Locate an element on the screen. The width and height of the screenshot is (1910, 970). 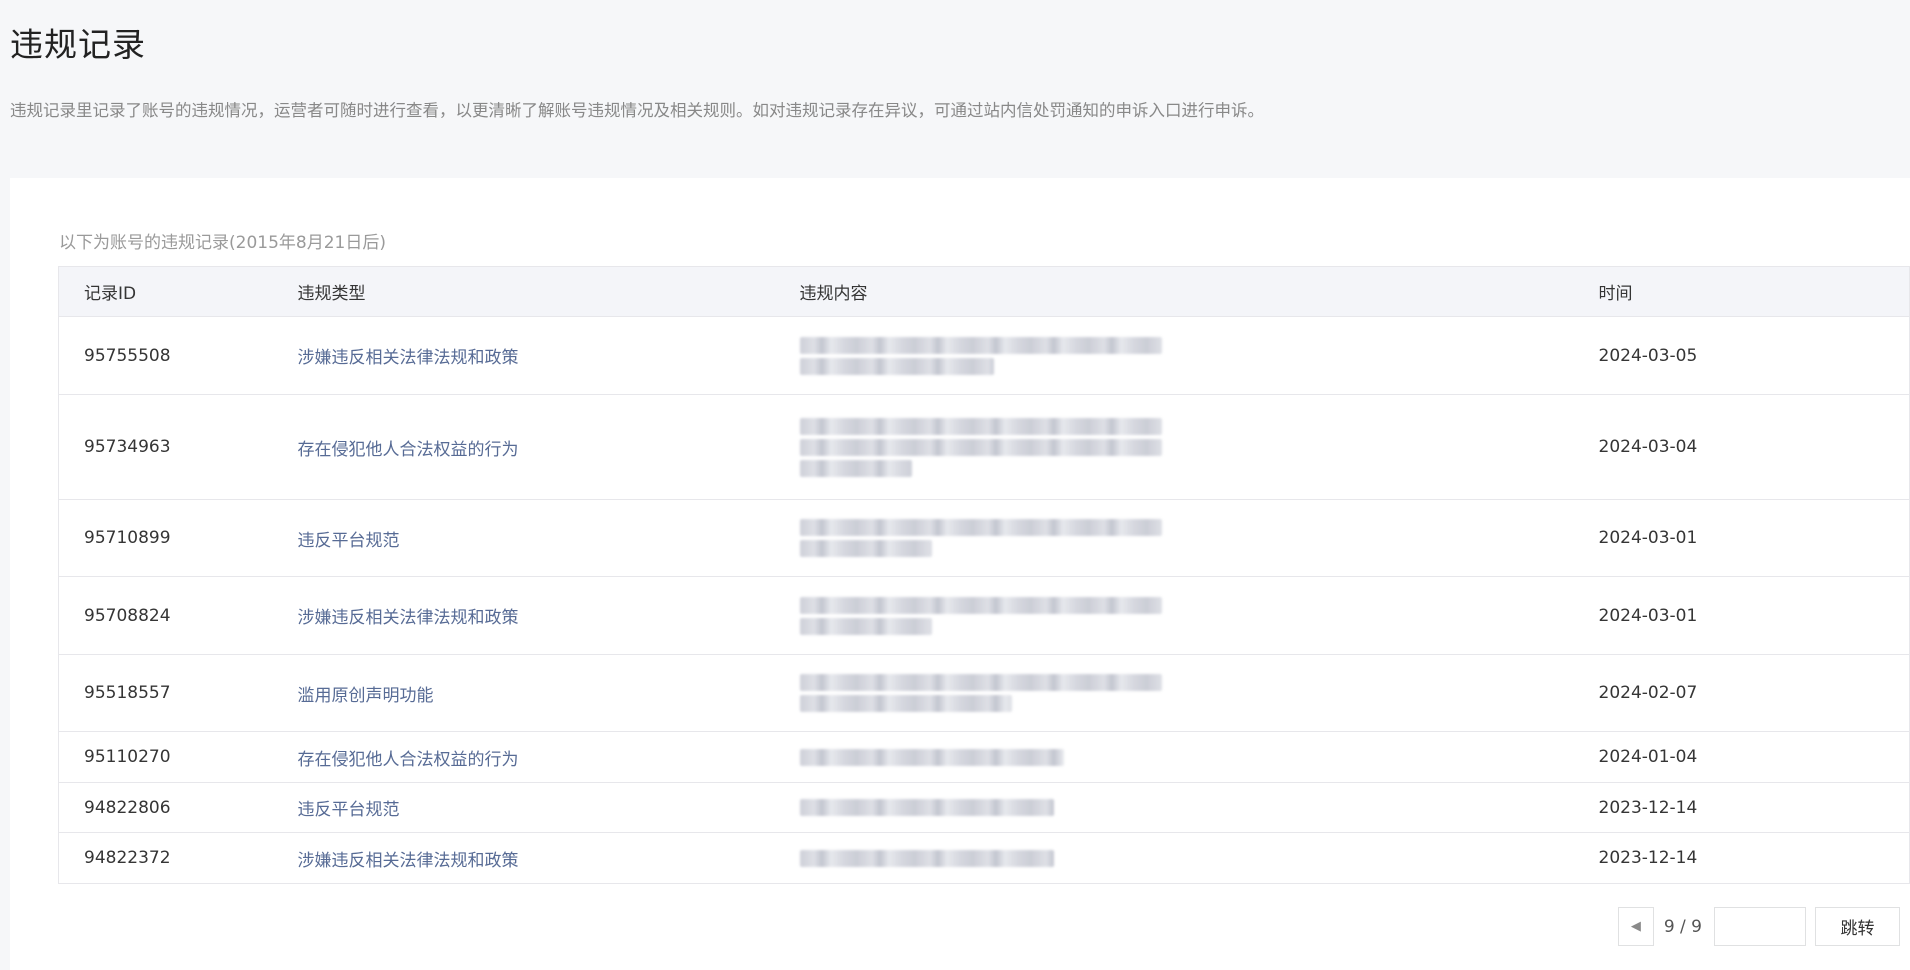
record-id: 95755508 is located at coordinates (178, 355).